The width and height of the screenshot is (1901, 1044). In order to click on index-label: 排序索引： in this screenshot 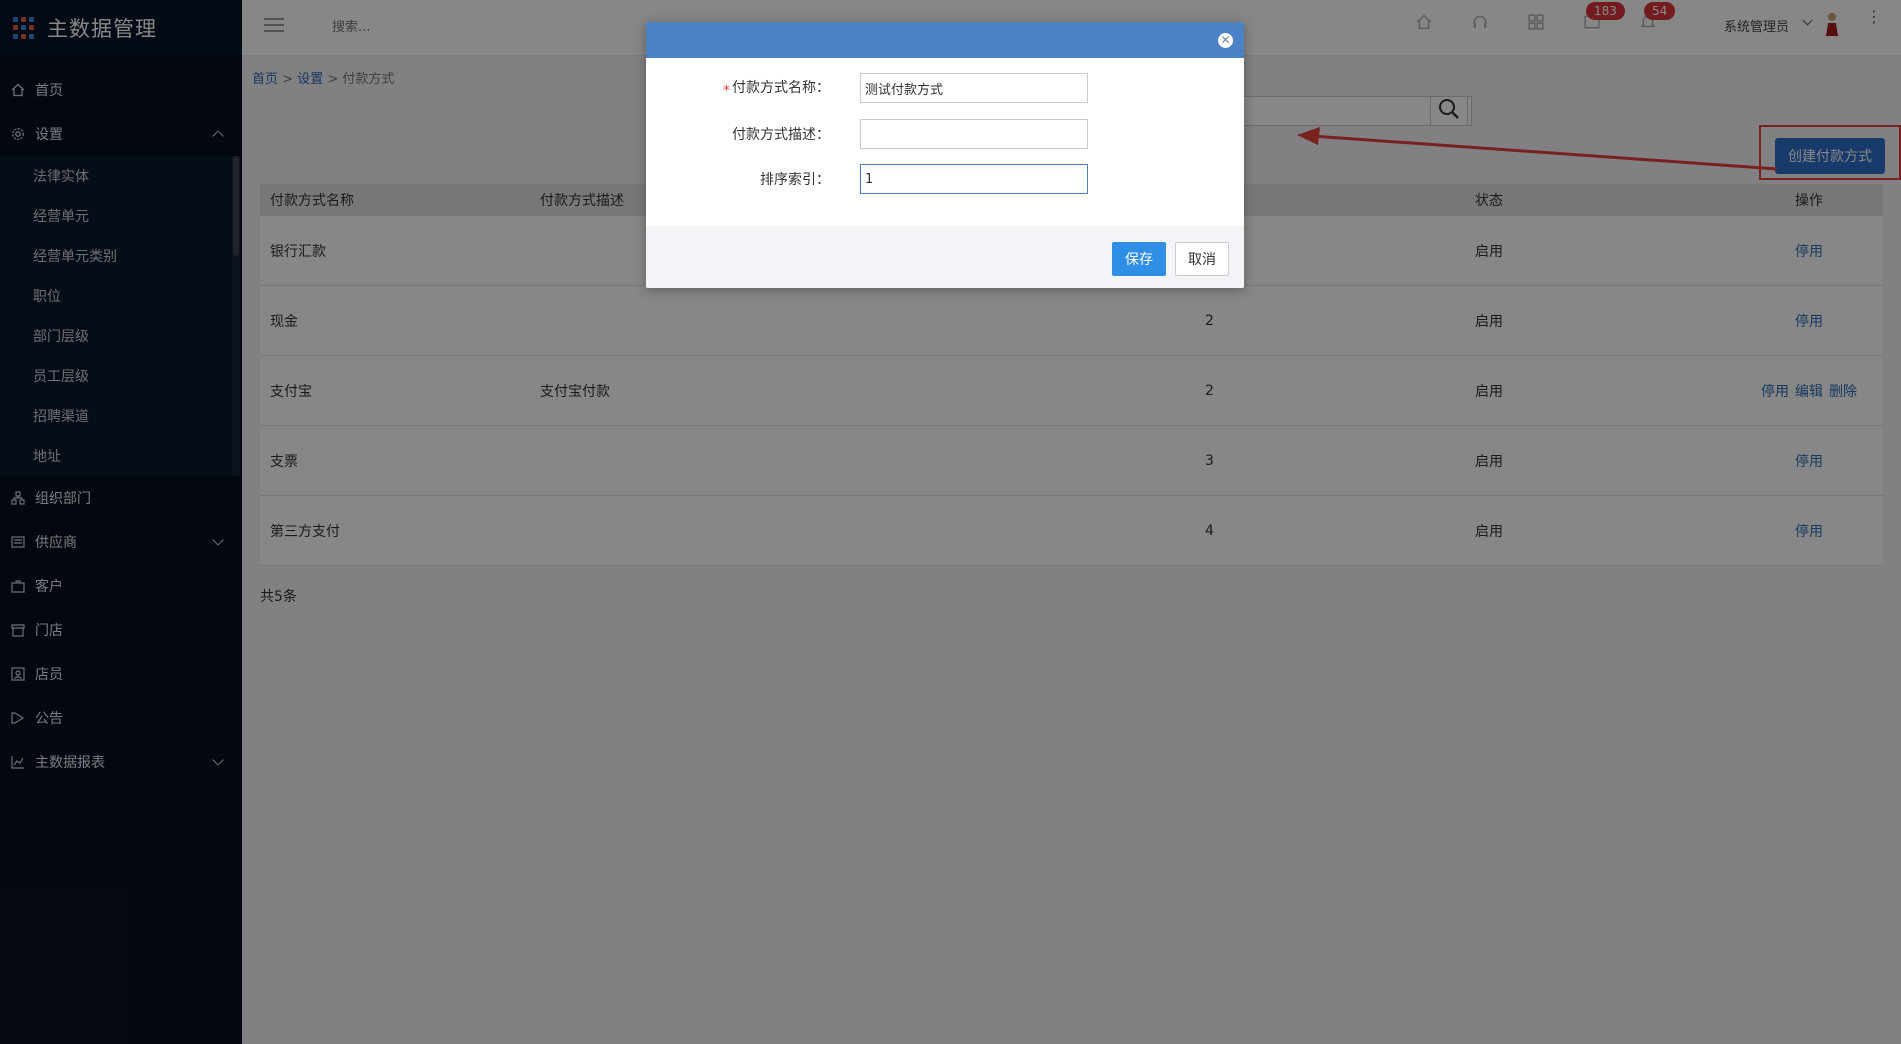, I will do `click(795, 180)`.